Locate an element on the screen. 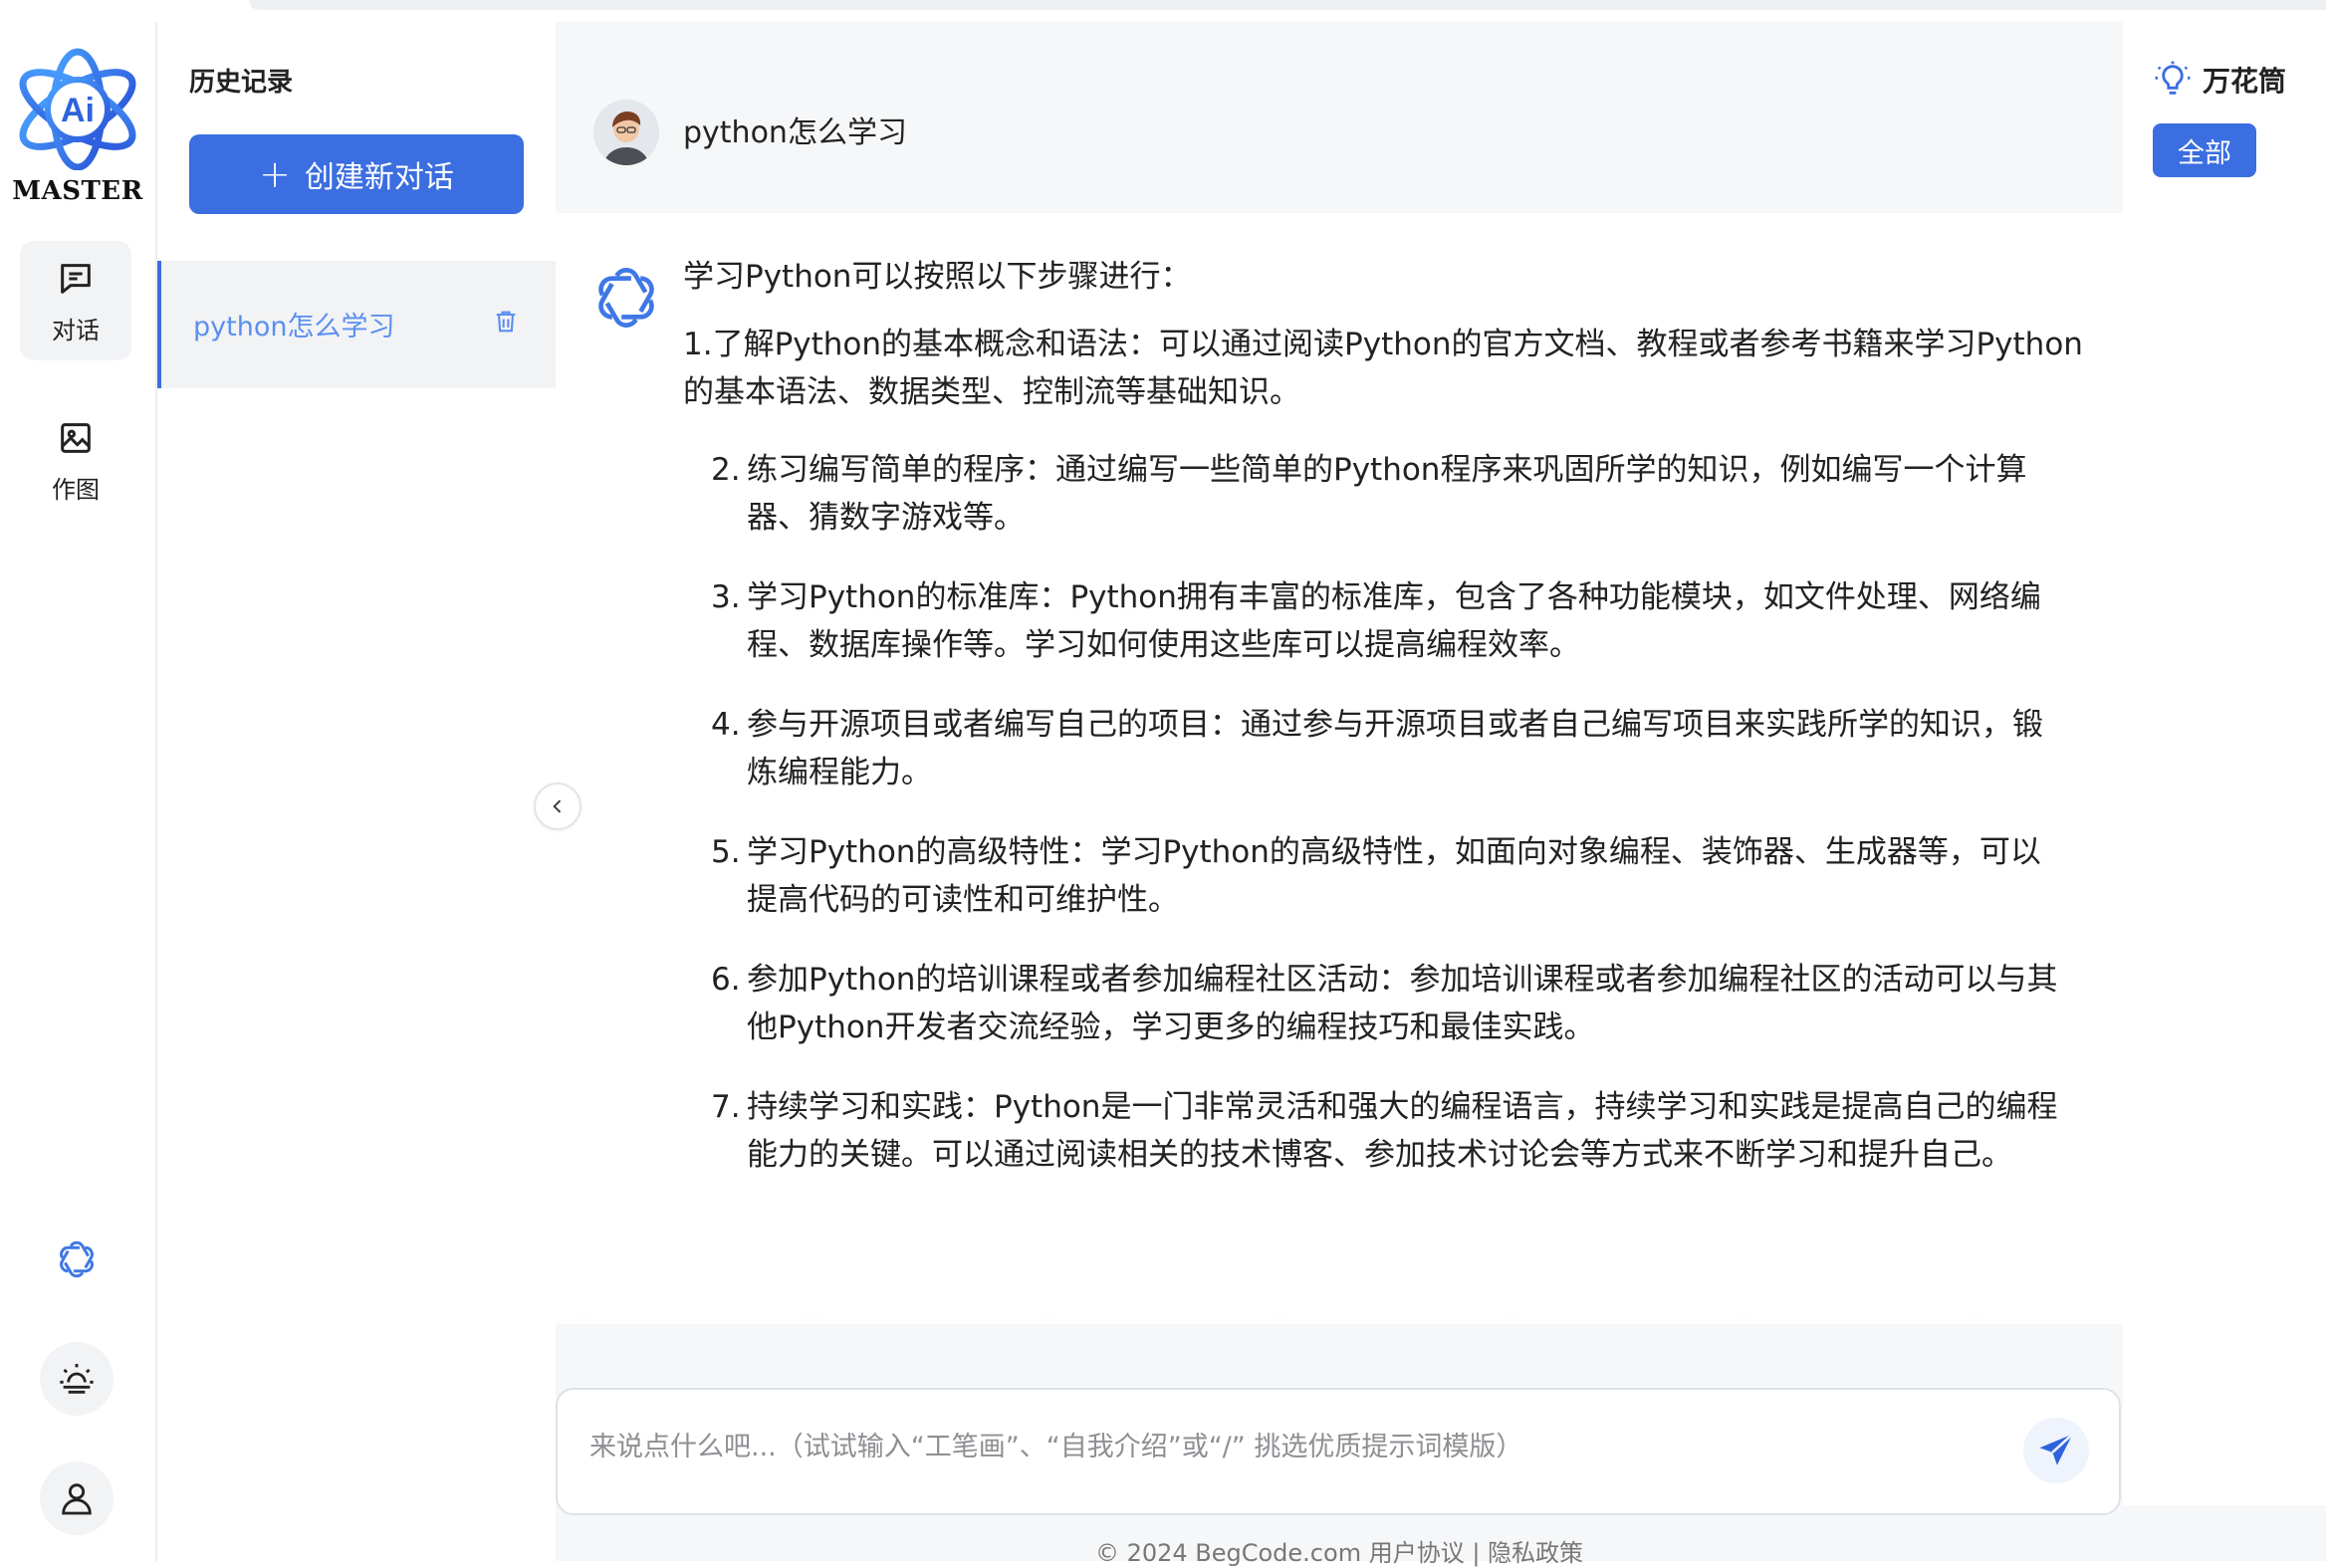 The height and width of the screenshot is (1568, 2326). message-input is located at coordinates (1286, 1447).